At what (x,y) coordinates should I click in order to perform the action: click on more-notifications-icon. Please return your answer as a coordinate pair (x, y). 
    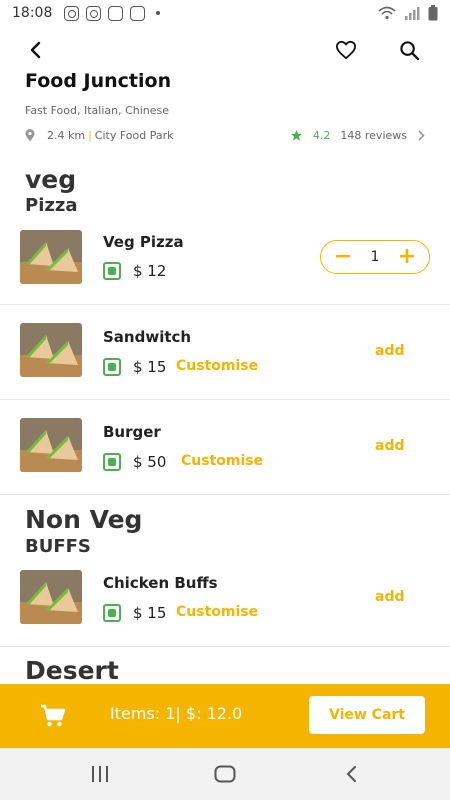
    Looking at the image, I should click on (158, 13).